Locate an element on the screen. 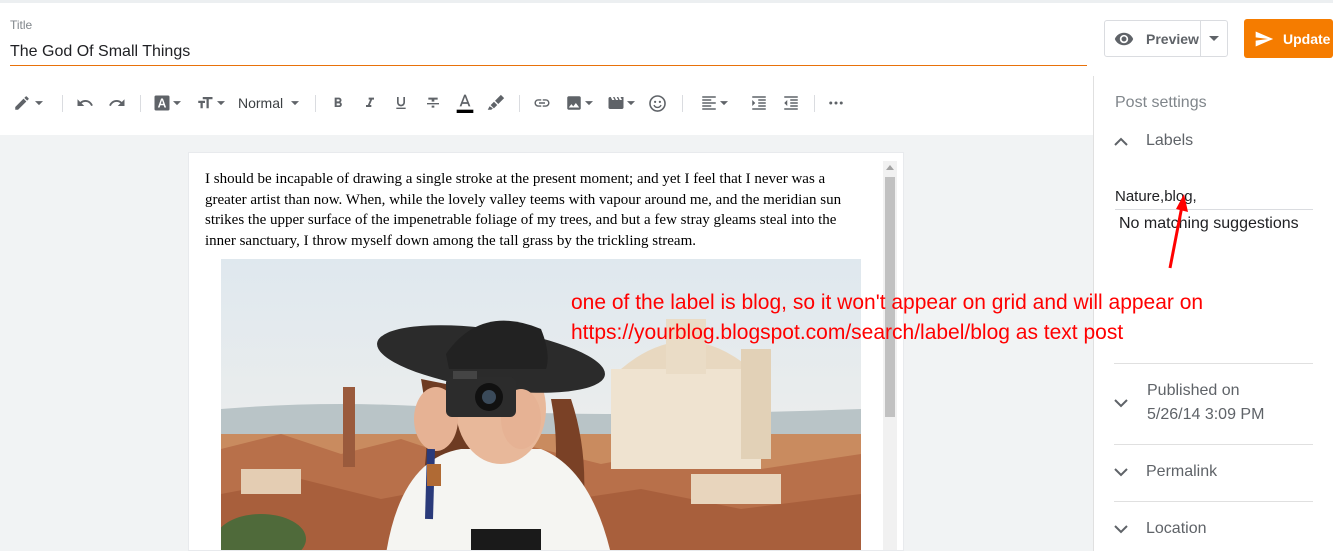 The width and height of the screenshot is (1333, 551). update-button: Update is located at coordinates (1288, 38).